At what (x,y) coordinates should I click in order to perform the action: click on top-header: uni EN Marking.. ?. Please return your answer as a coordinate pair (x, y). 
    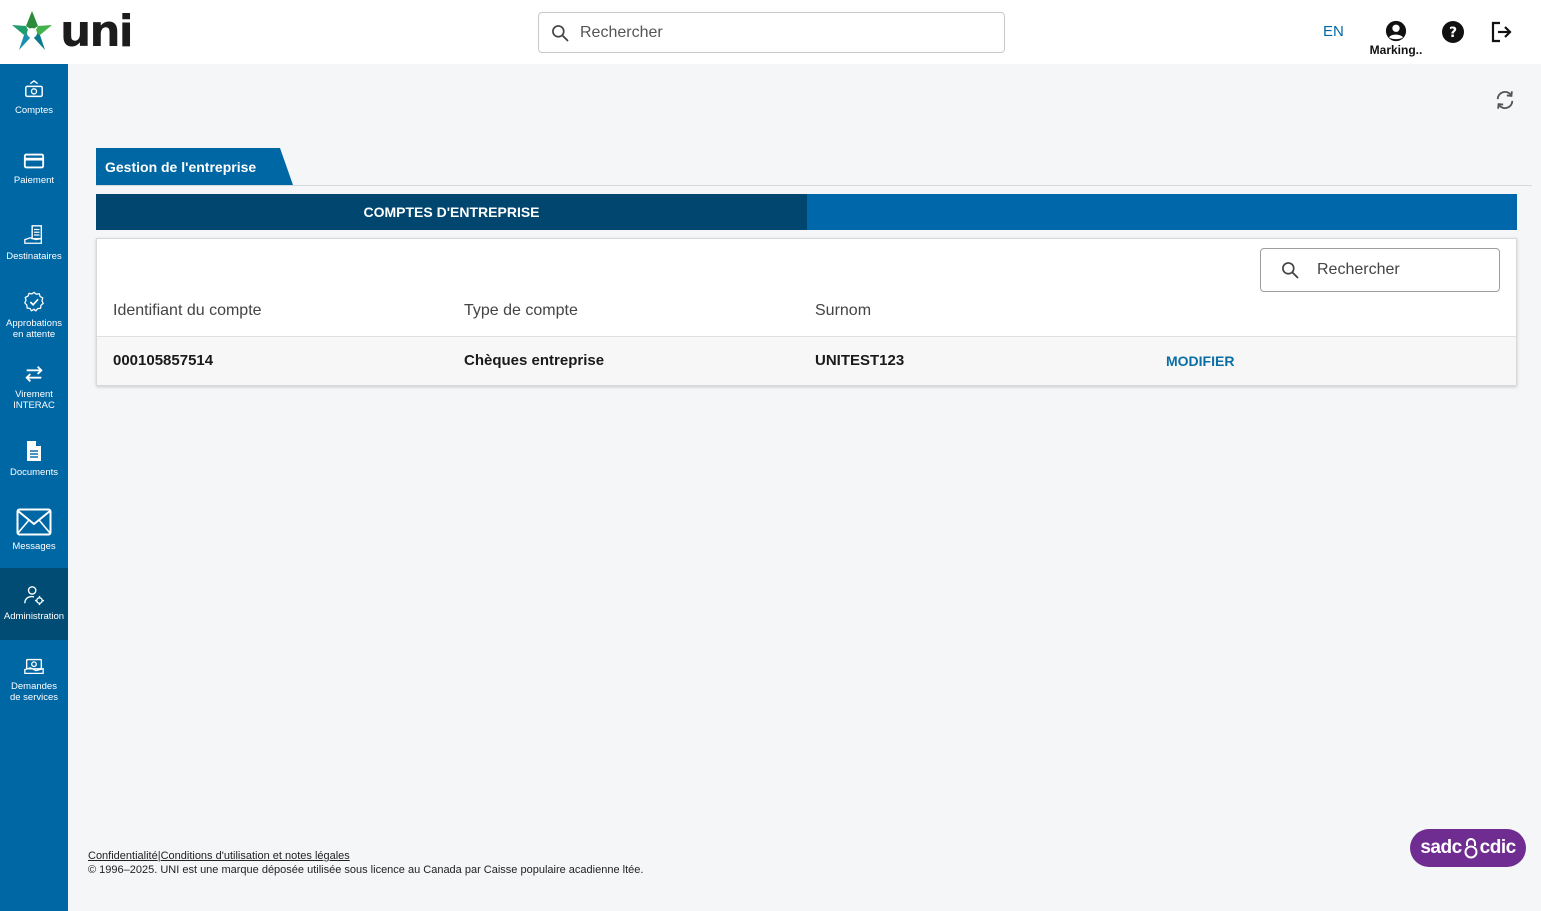
    Looking at the image, I should click on (770, 32).